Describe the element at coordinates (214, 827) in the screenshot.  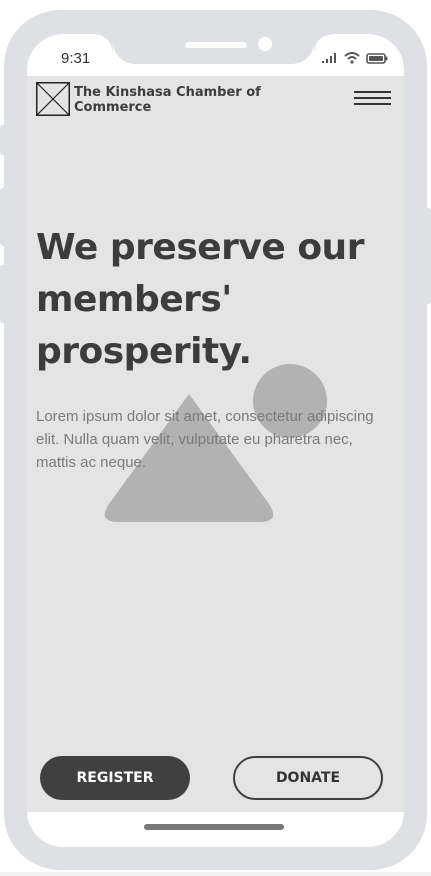
I see `home-indicator` at that location.